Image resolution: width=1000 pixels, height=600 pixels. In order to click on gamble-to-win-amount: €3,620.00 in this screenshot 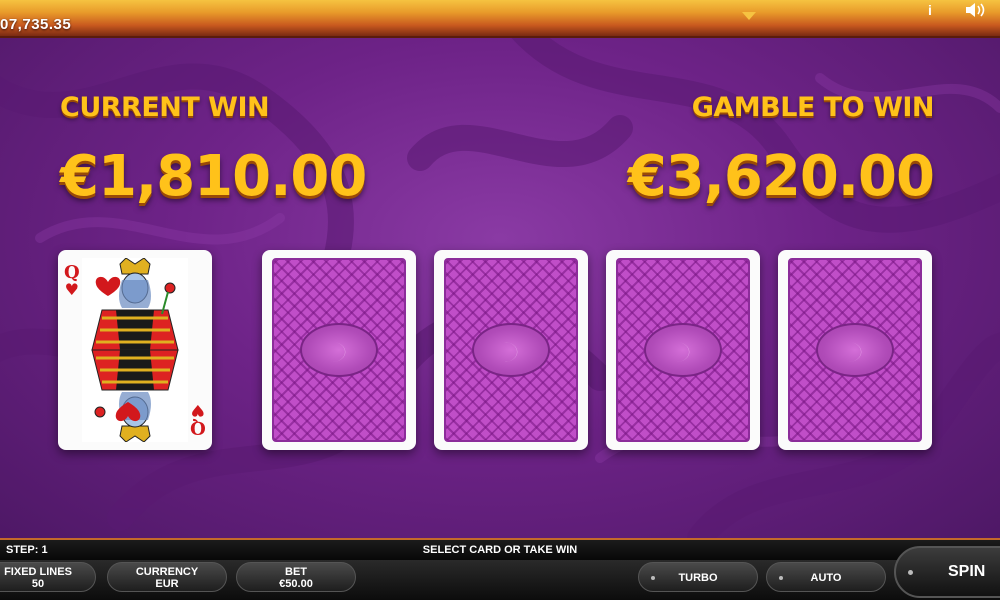, I will do `click(781, 176)`.